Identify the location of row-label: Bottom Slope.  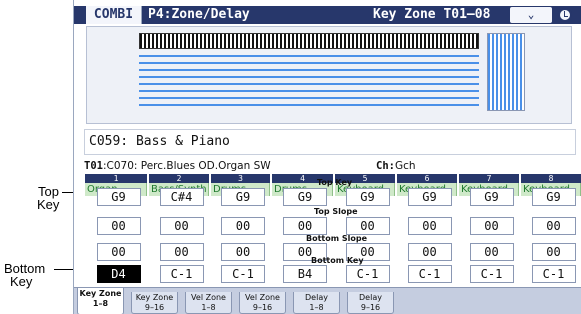
(337, 238).